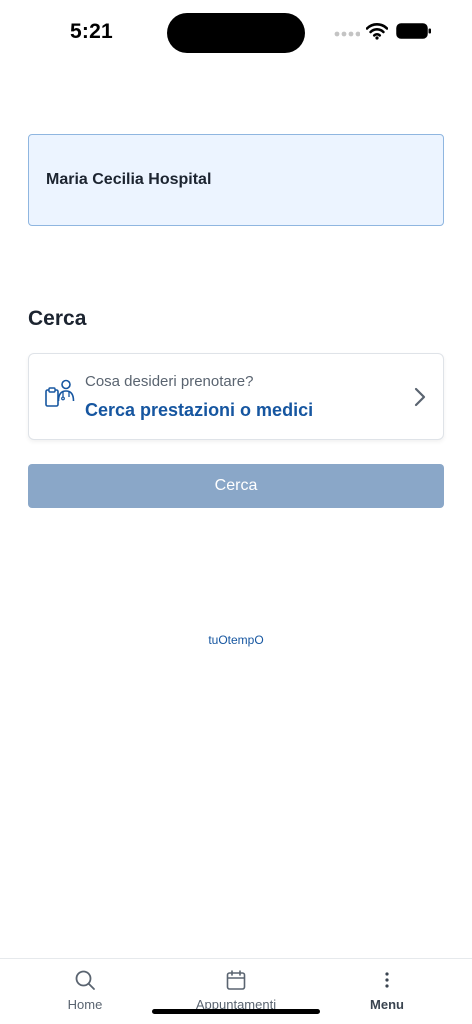  Describe the element at coordinates (85, 1004) in the screenshot. I see `tab-home-label: Home` at that location.